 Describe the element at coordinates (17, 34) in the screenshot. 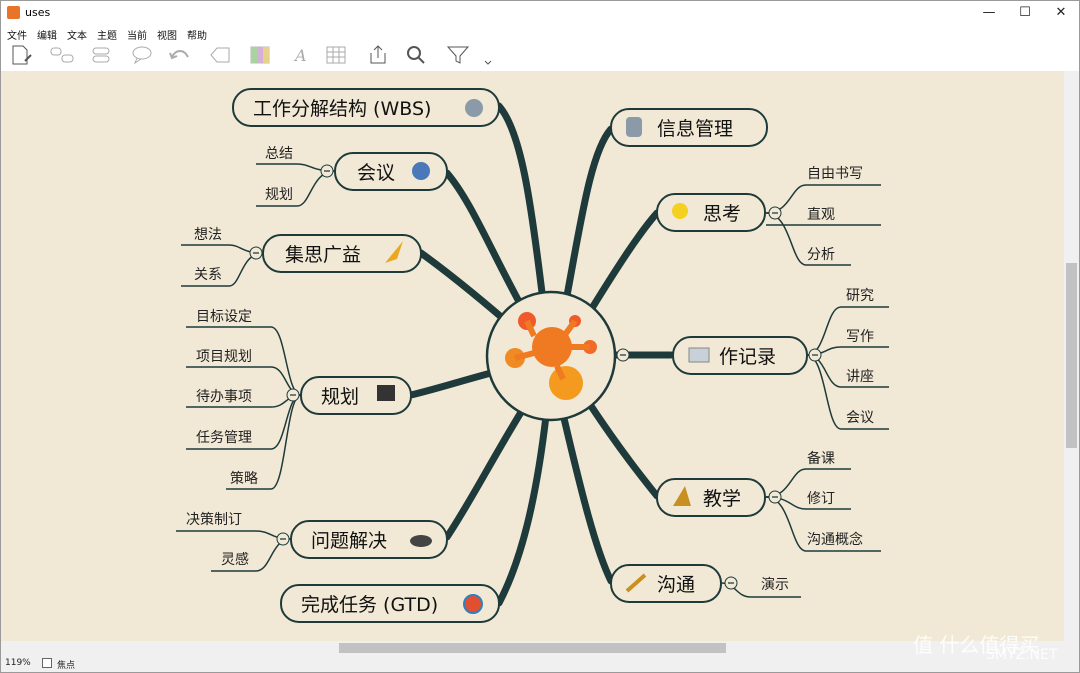

I see `menu-file: 文件` at that location.